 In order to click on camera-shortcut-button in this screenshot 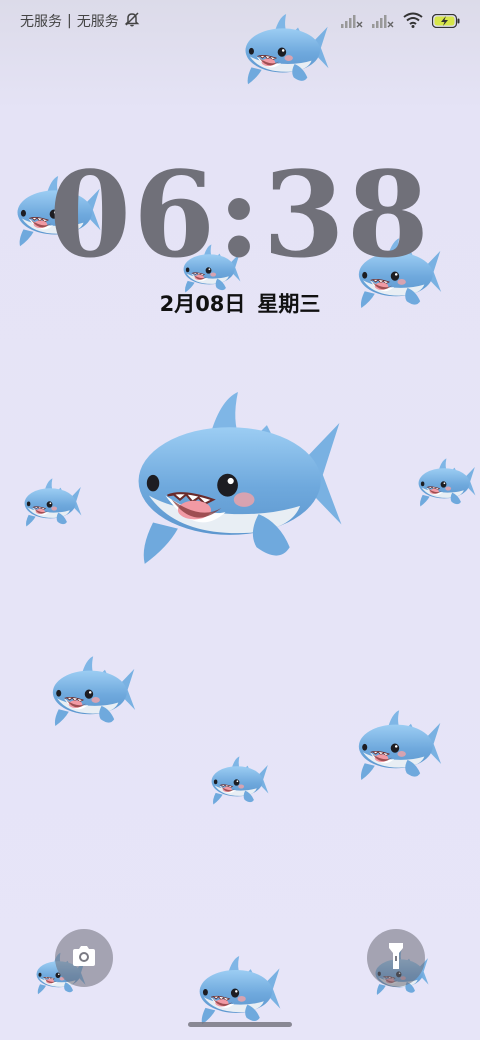, I will do `click(84, 958)`.